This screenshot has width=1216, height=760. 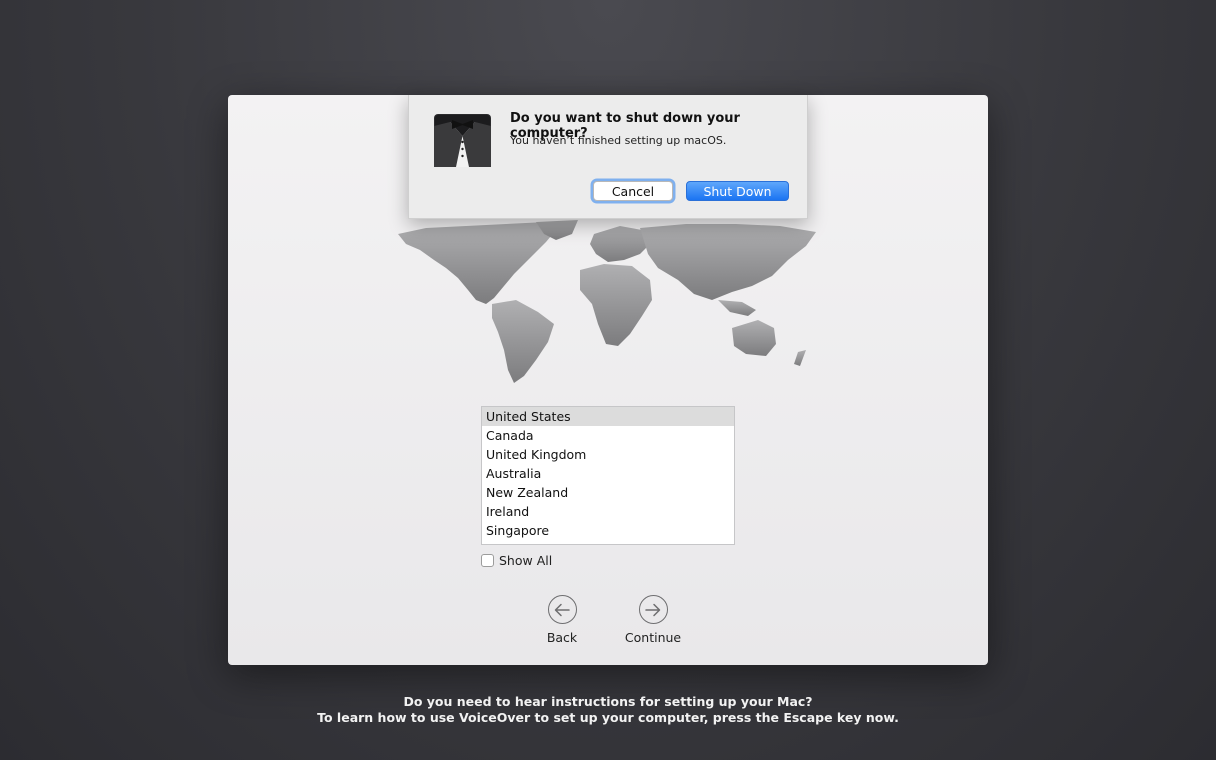 What do you see at coordinates (608, 492) in the screenshot?
I see `country-item-new-zealand: New Zealand` at bounding box center [608, 492].